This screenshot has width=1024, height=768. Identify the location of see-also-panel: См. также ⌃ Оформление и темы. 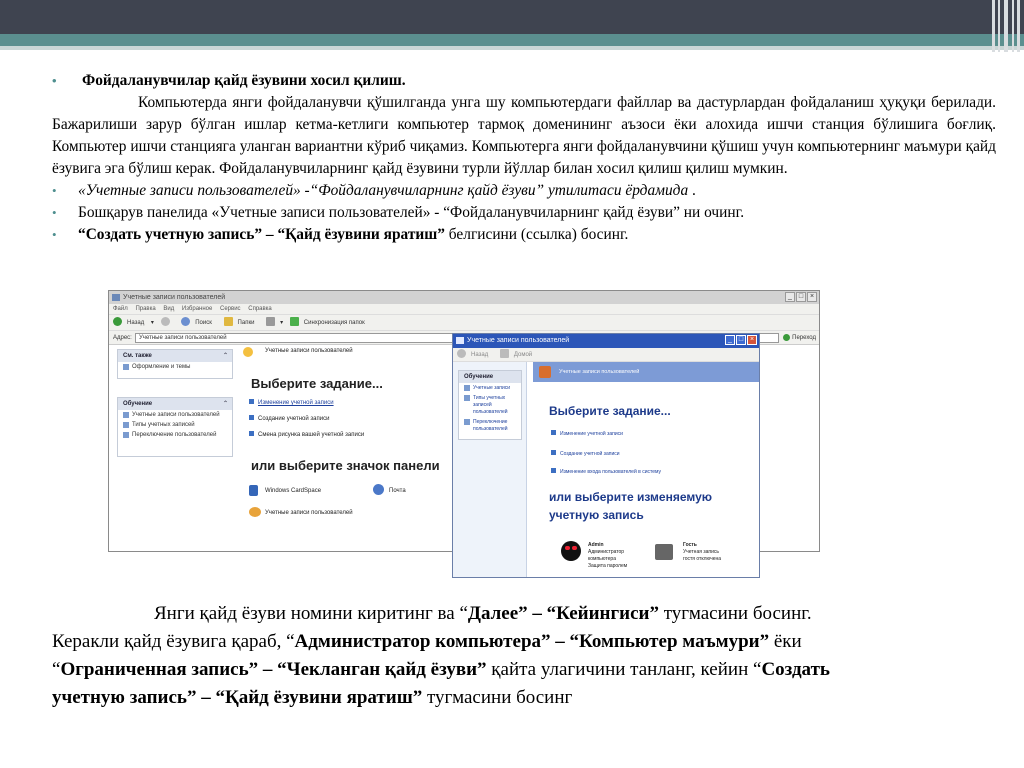
(175, 364).